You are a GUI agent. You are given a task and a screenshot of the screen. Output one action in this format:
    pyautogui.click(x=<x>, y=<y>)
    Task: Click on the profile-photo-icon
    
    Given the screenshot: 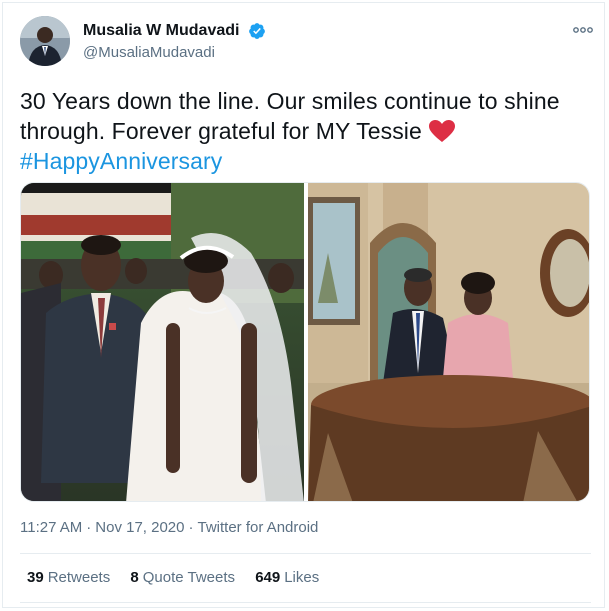 What is the action you would take?
    pyautogui.click(x=45, y=41)
    